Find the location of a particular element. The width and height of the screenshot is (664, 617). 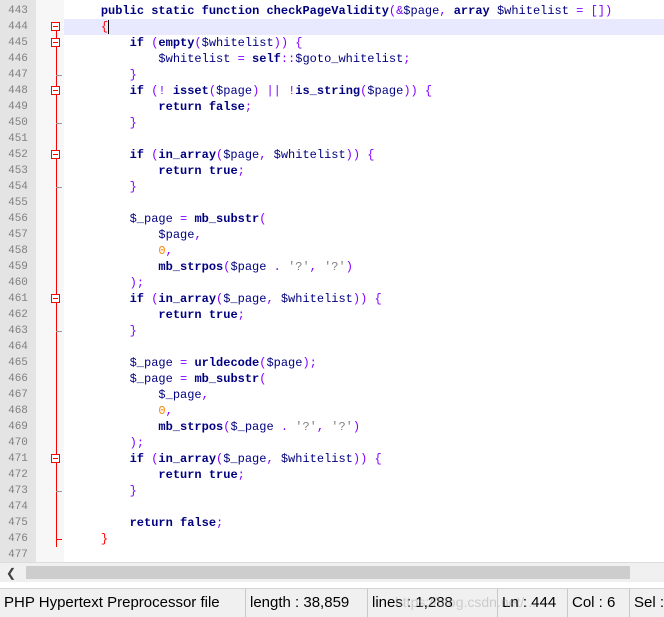

code-text: if (in_array($page, $whitelist)) { is located at coordinates (252, 155).